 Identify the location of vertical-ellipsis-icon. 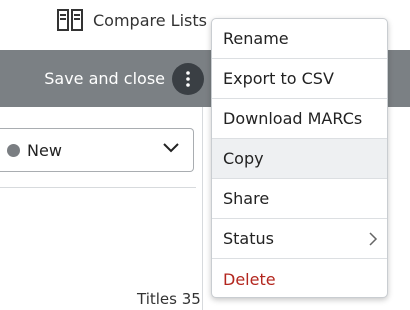
(188, 79).